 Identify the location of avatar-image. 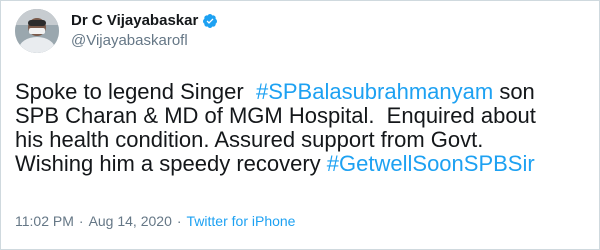
(37, 31).